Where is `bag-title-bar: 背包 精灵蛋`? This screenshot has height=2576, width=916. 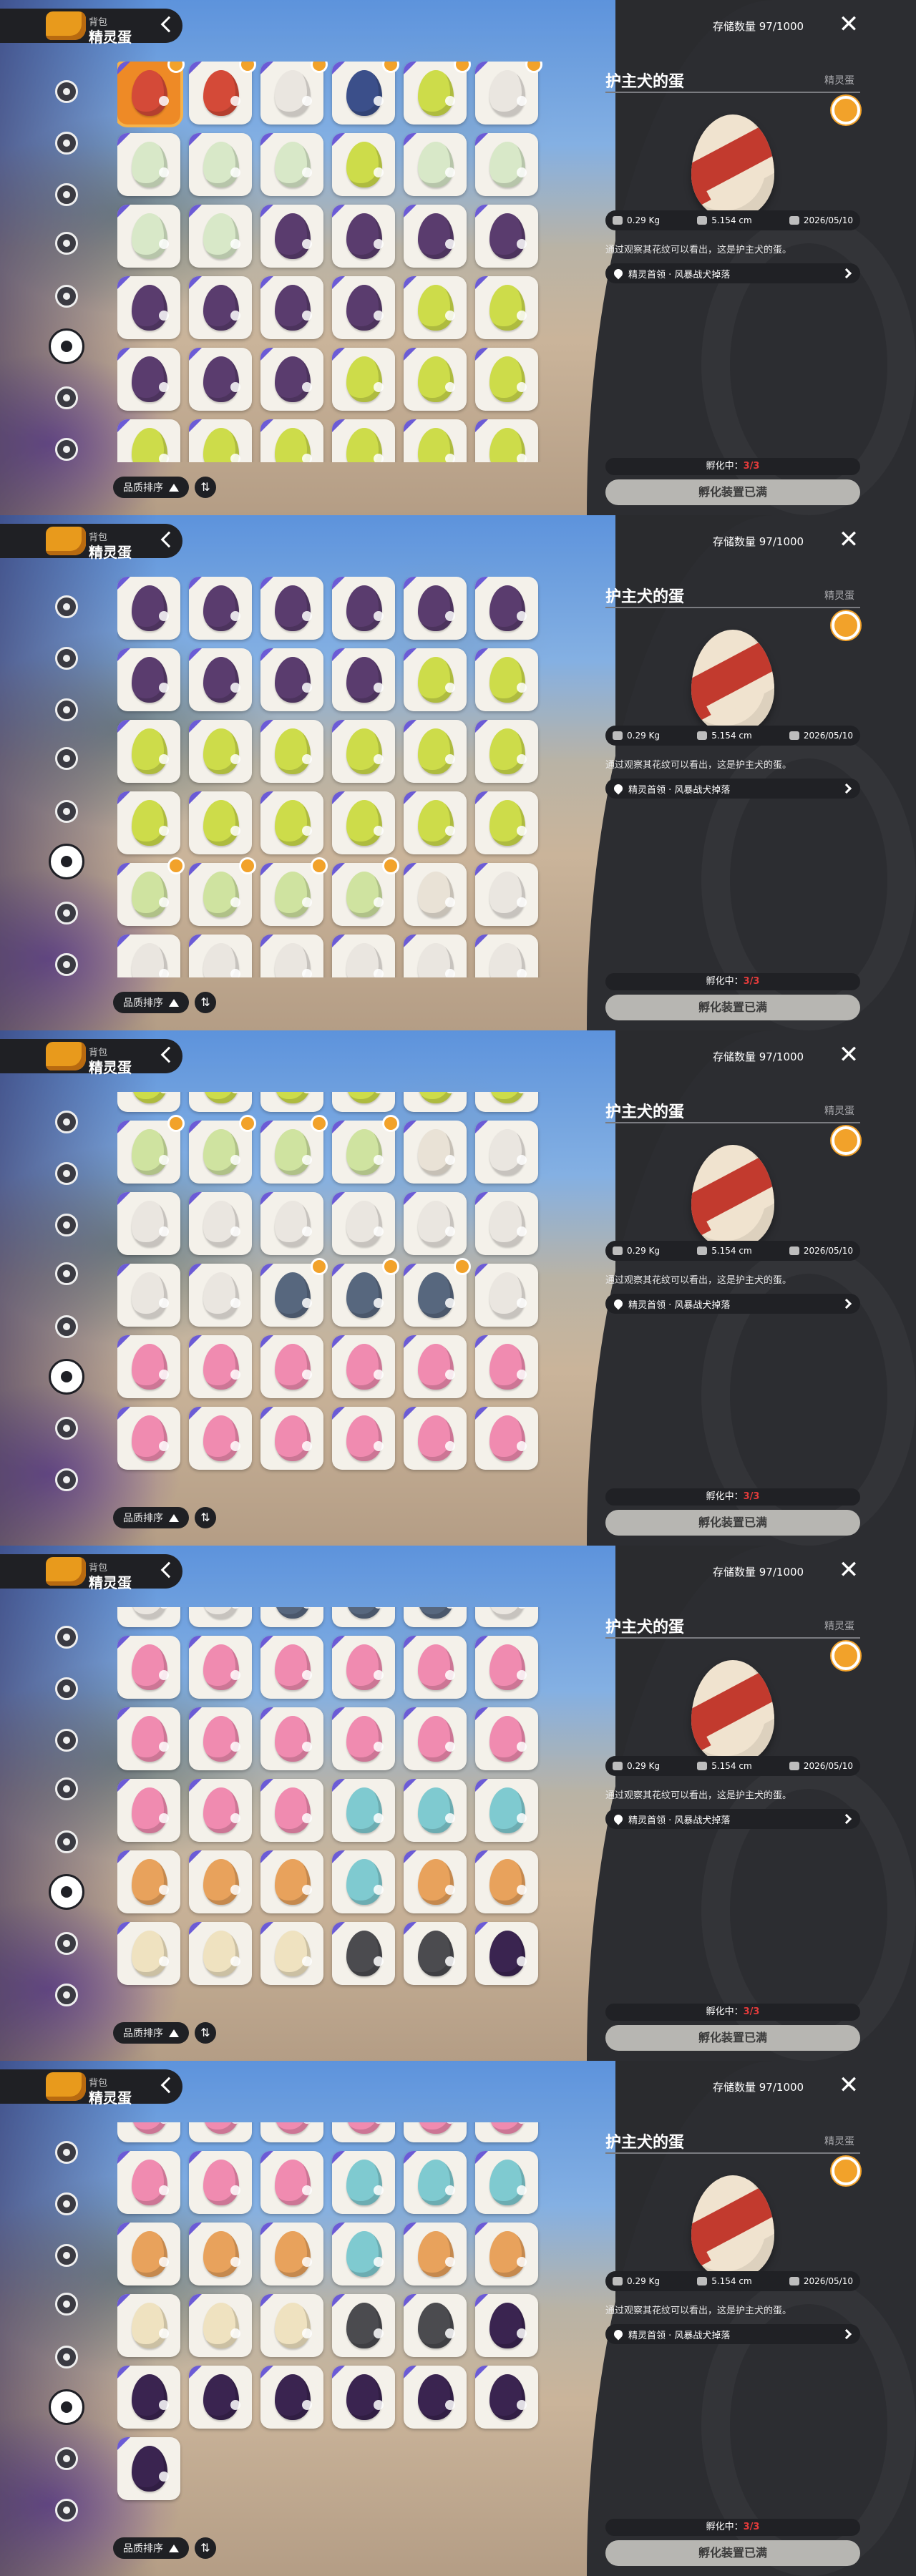 bag-title-bar: 背包 精灵蛋 is located at coordinates (91, 542).